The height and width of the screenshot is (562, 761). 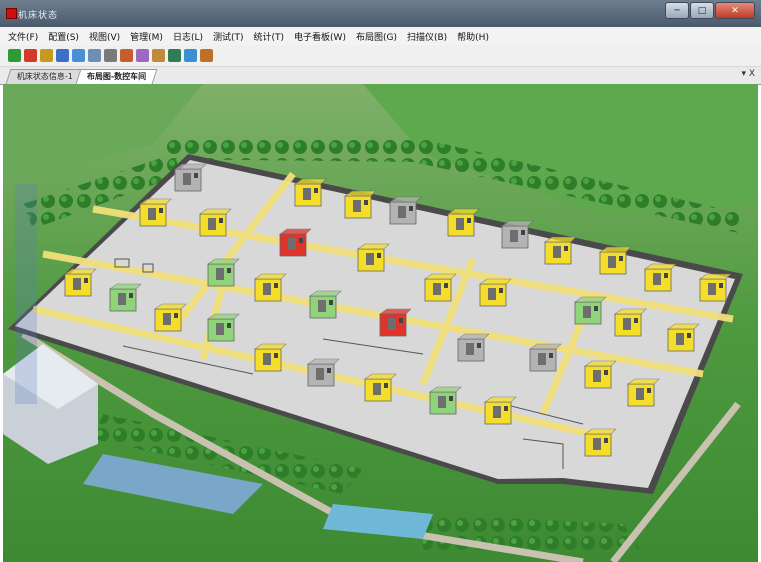 I want to click on tab-layout-workshop: 布局图-数控车间, so click(x=116, y=76).